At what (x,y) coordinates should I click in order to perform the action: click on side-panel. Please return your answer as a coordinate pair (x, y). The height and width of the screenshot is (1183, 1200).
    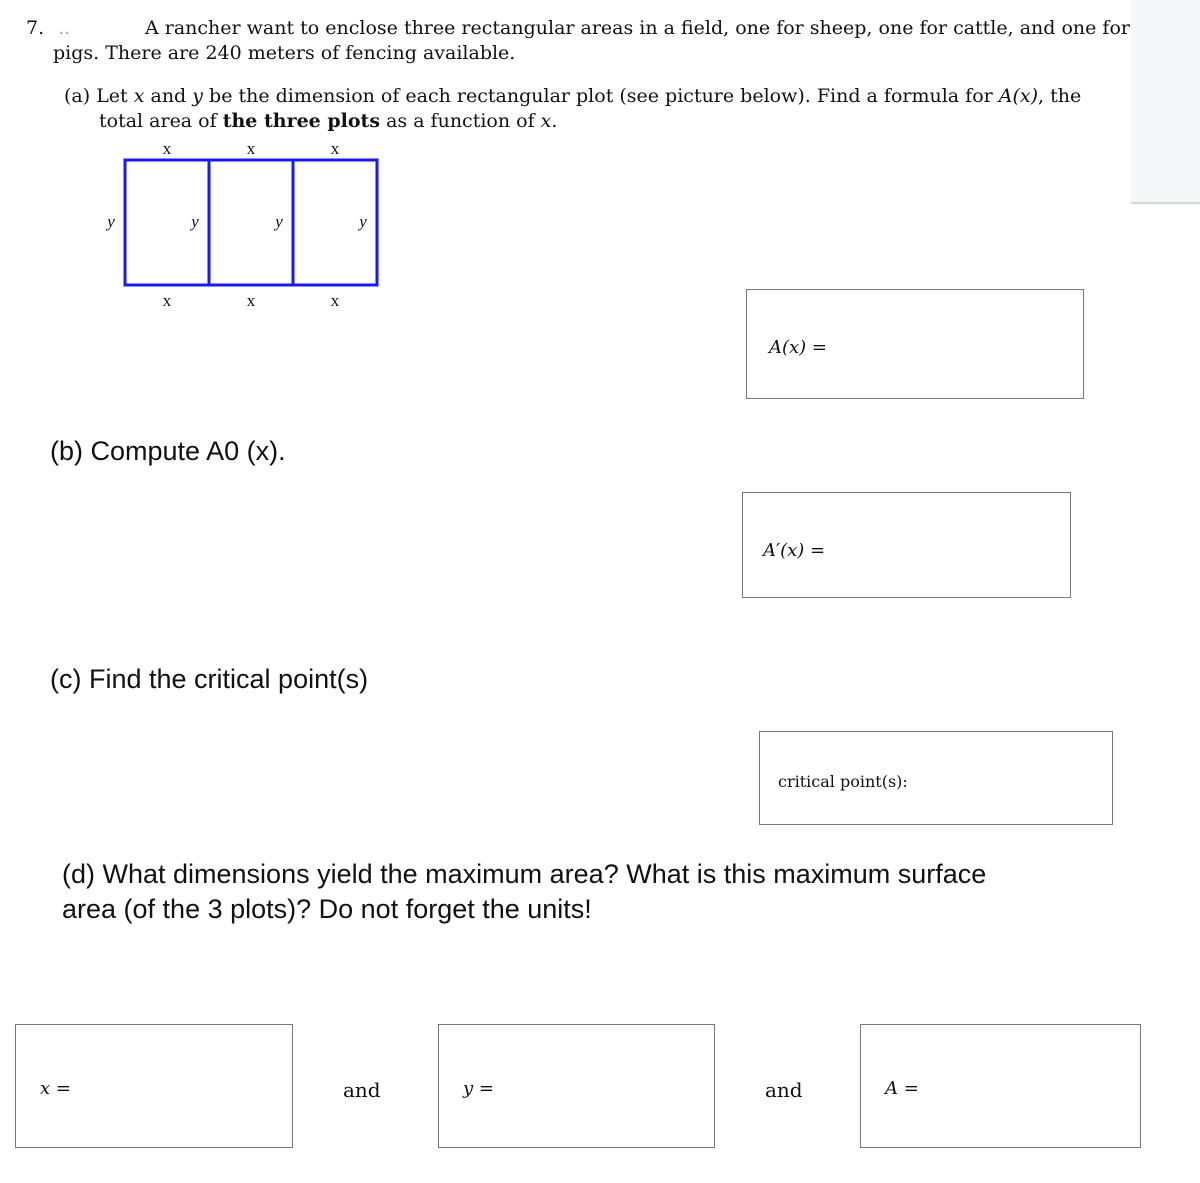
    Looking at the image, I should click on (1165, 102).